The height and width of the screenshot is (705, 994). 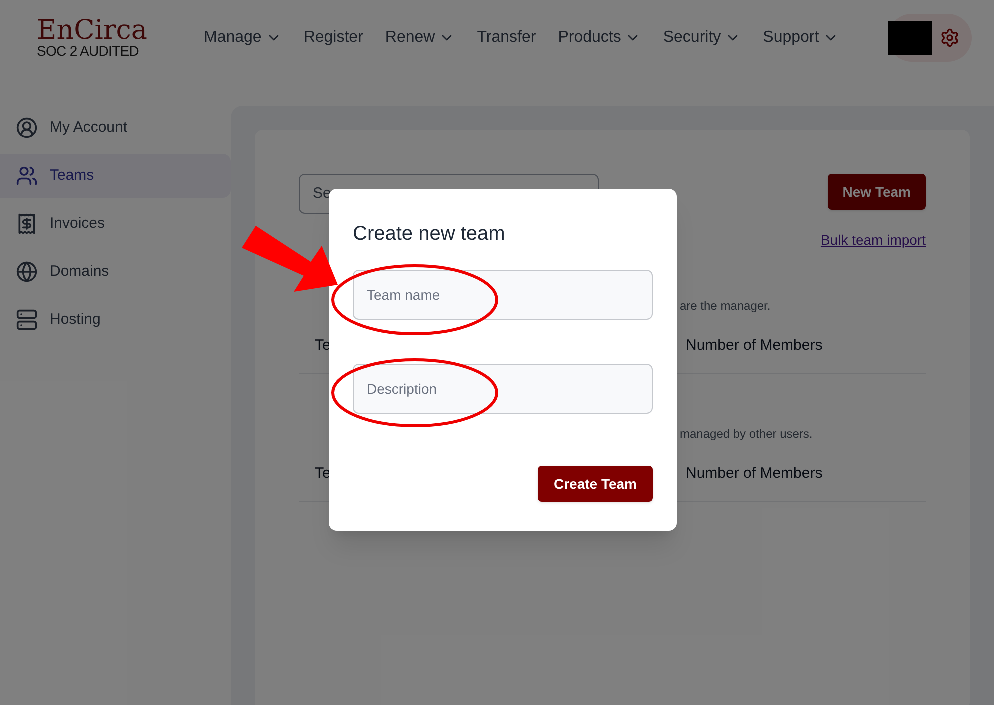 What do you see at coordinates (334, 38) in the screenshot?
I see `nav-link: Register` at bounding box center [334, 38].